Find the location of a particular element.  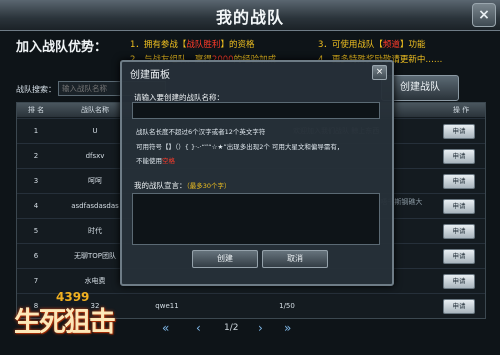

rank-cell: 1 is located at coordinates (36, 131).